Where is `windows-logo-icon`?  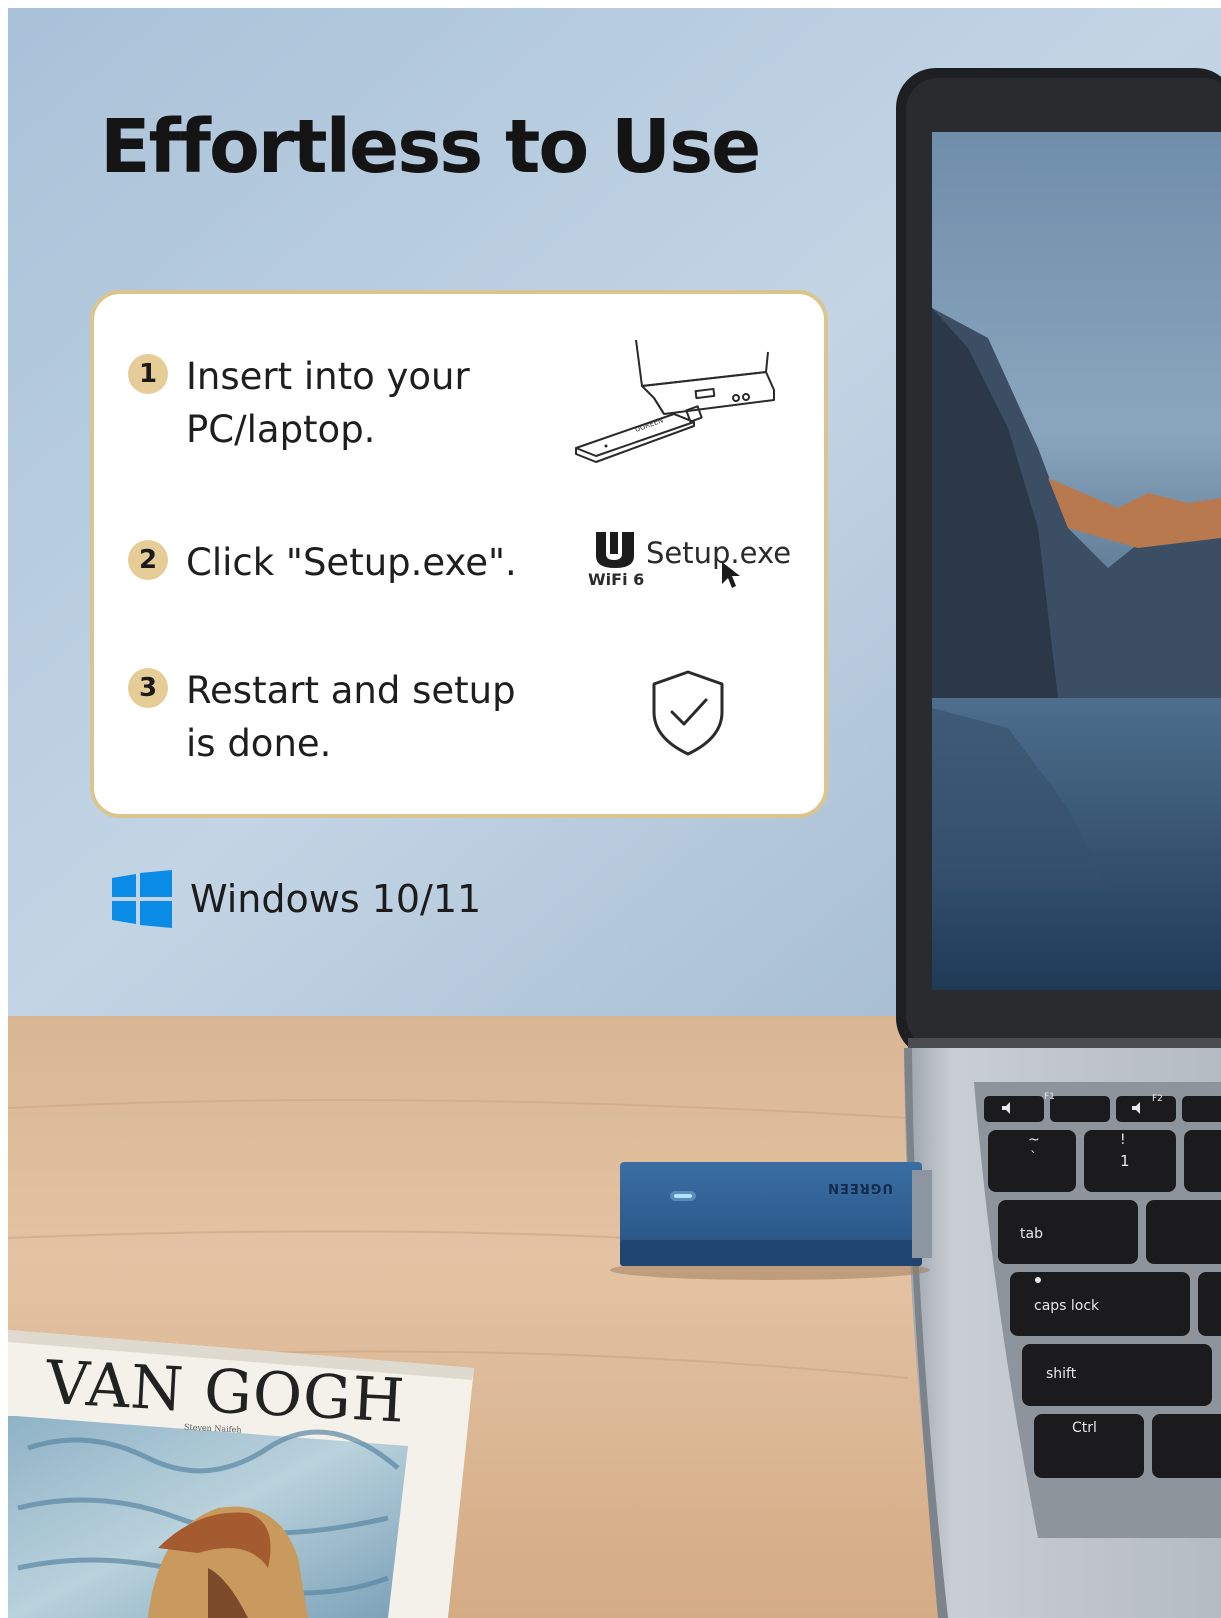
windows-logo-icon is located at coordinates (142, 899).